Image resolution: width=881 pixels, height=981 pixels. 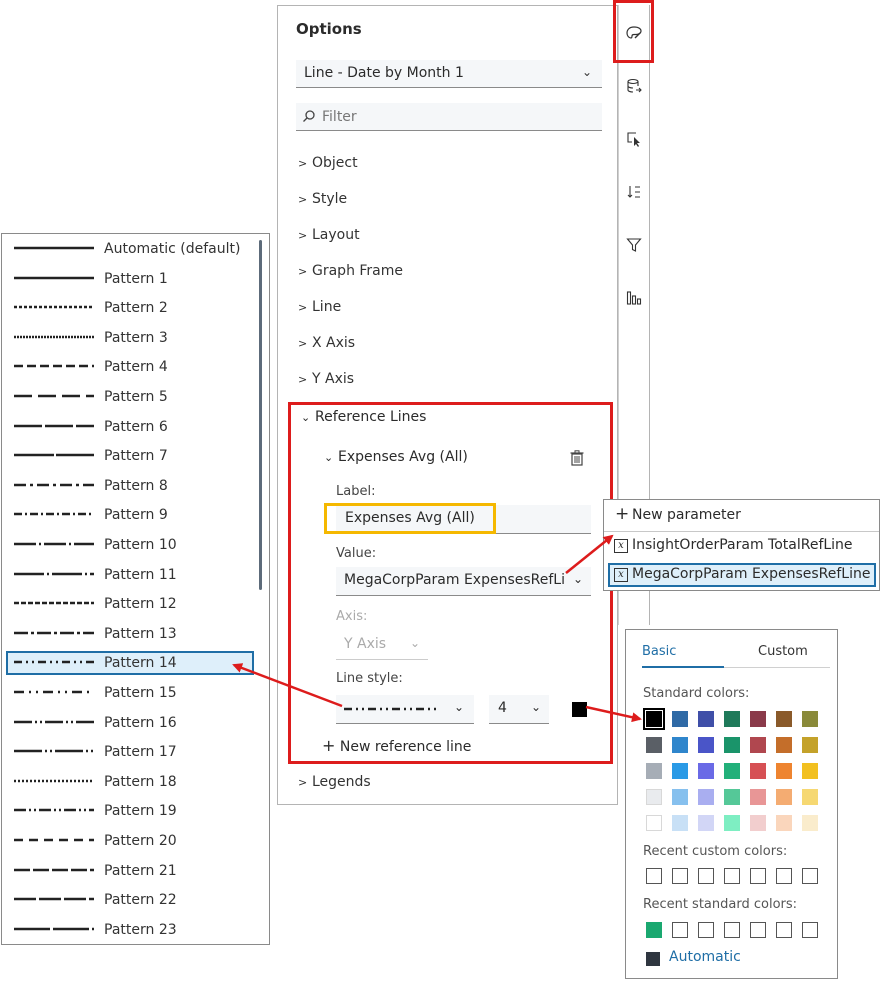 I want to click on pattern-option: Pattern 12, so click(x=130, y=604).